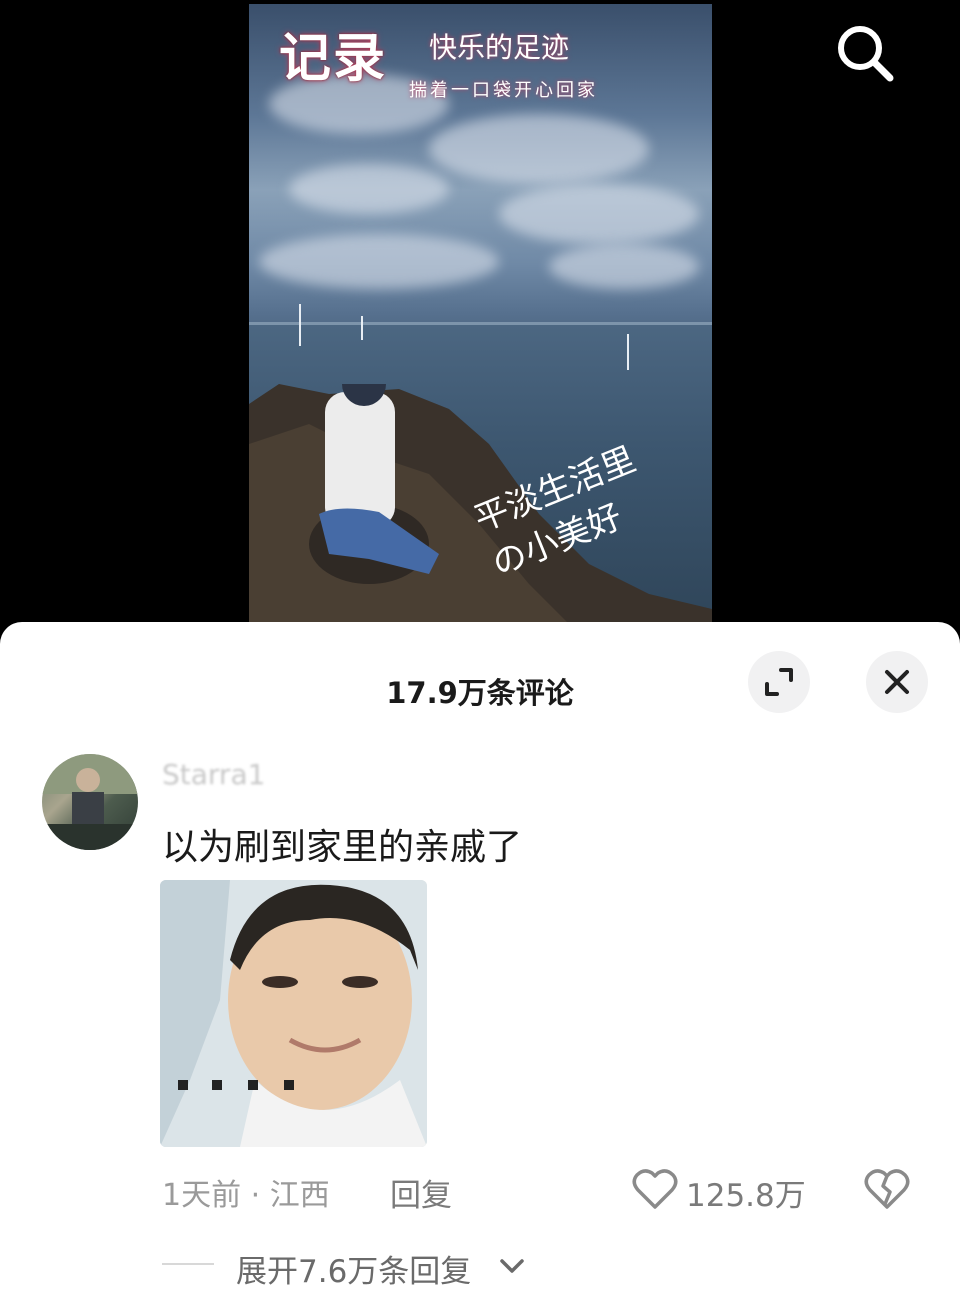 This screenshot has width=960, height=1304. Describe the element at coordinates (499, 47) in the screenshot. I see `video-title-side: 快乐的足迹` at that location.